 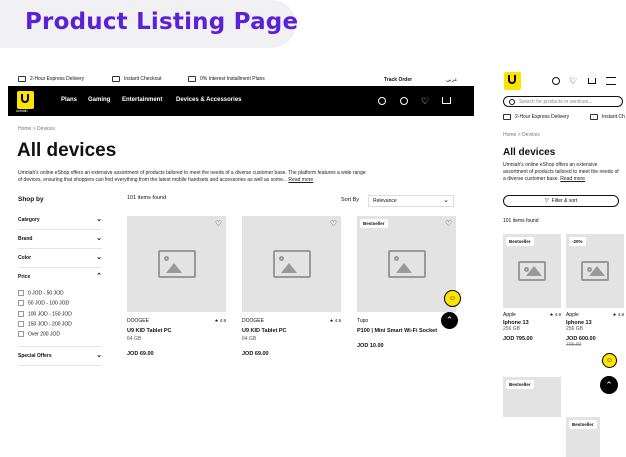 What do you see at coordinates (60, 239) in the screenshot?
I see `filter-brand: Brand ⌄` at bounding box center [60, 239].